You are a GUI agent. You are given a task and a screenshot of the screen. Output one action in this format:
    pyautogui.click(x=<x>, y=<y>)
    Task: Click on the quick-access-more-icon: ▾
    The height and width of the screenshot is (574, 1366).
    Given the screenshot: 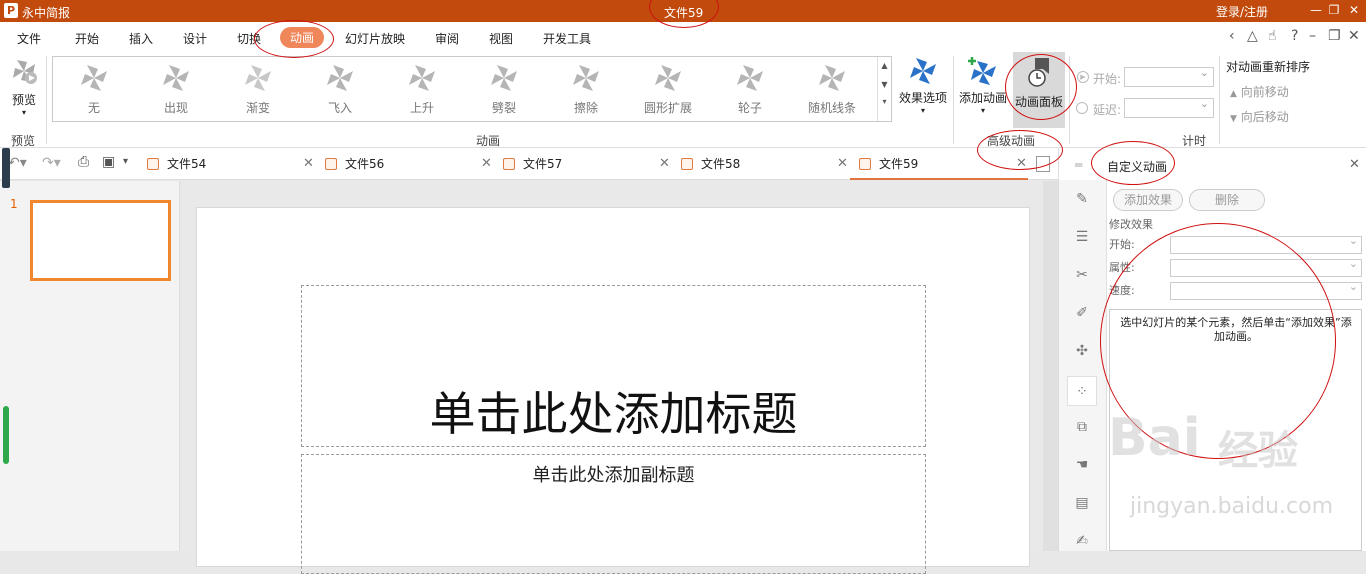 What is the action you would take?
    pyautogui.click(x=125, y=161)
    